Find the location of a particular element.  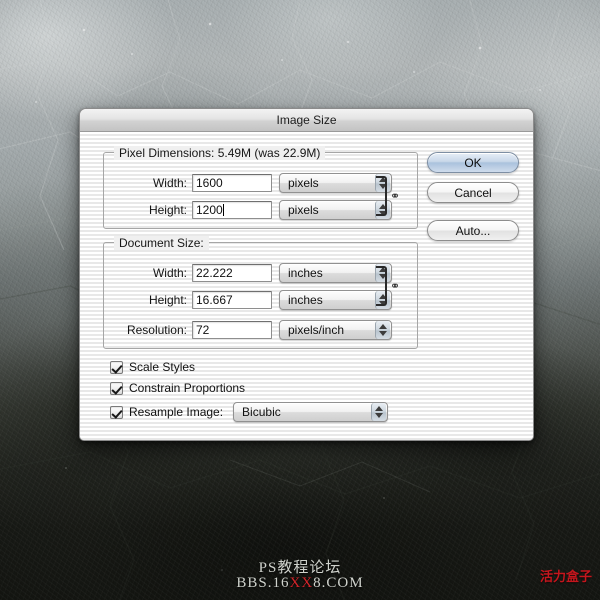

constrain-proportions-checkbox is located at coordinates (116, 388).